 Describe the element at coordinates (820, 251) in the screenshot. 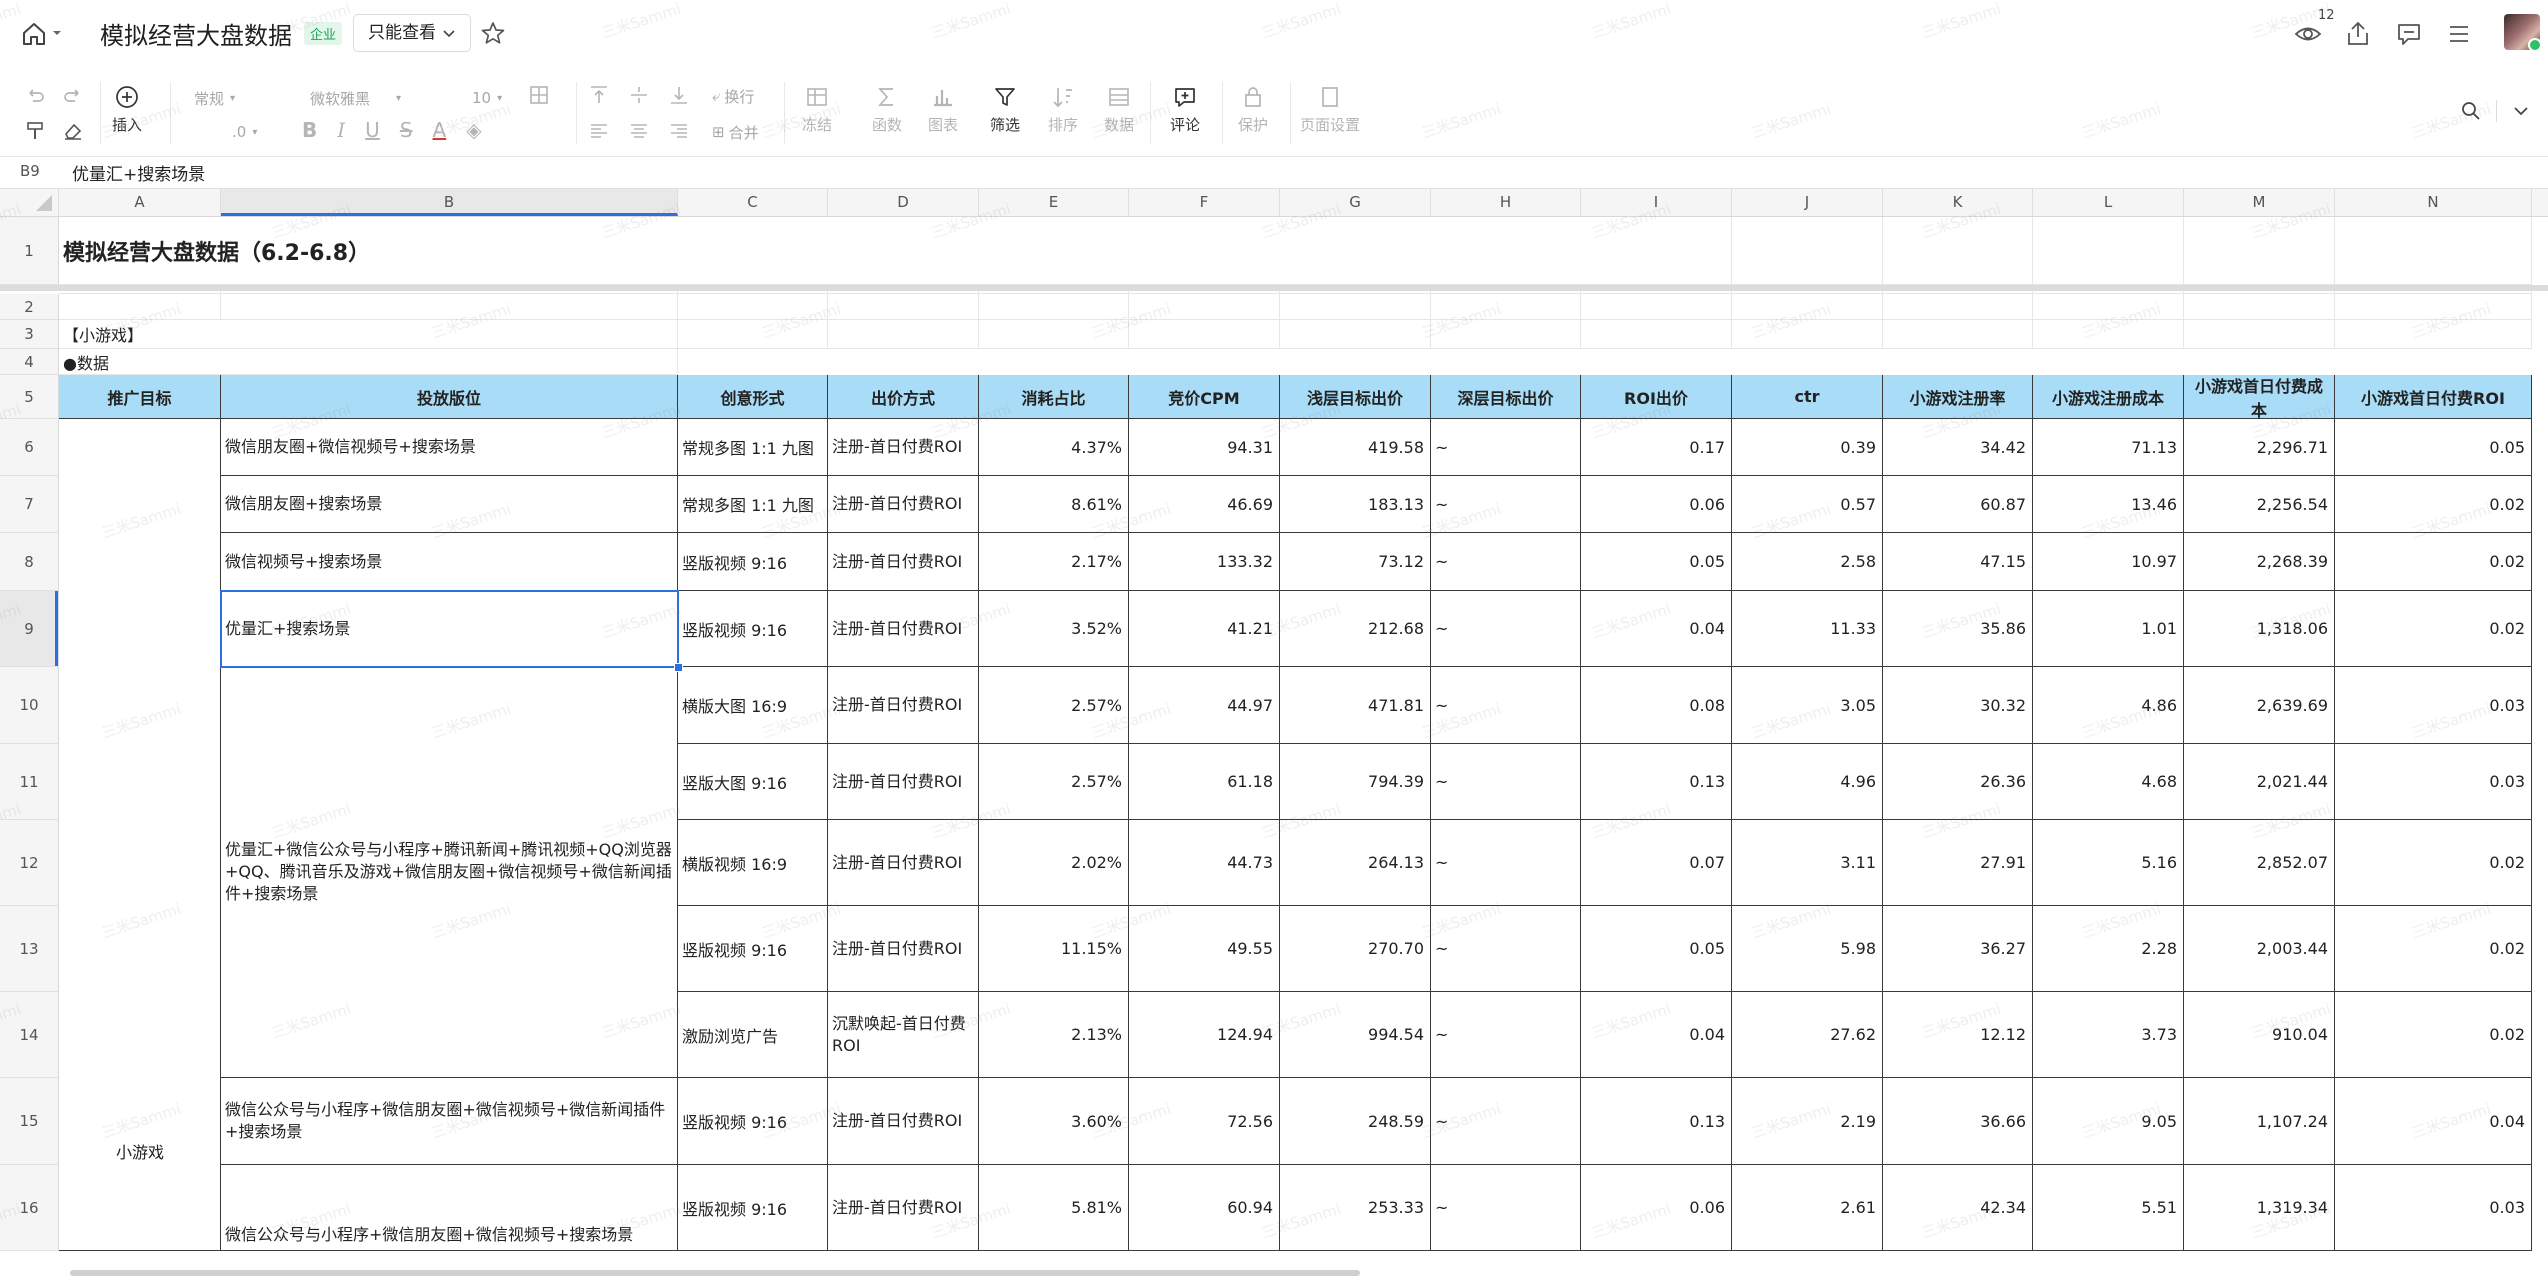

I see `sheet-title: 模拟经营大盘数据（6.2-6.8）` at that location.